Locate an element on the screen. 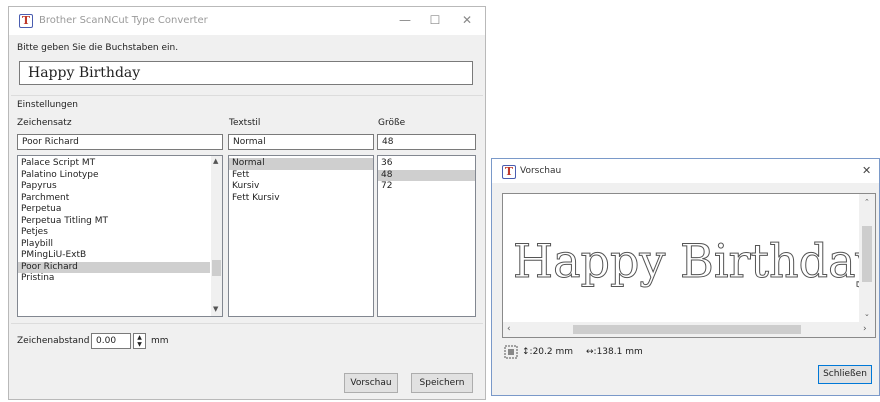 The width and height of the screenshot is (880, 402). preview-vertical-thumb is located at coordinates (867, 254).